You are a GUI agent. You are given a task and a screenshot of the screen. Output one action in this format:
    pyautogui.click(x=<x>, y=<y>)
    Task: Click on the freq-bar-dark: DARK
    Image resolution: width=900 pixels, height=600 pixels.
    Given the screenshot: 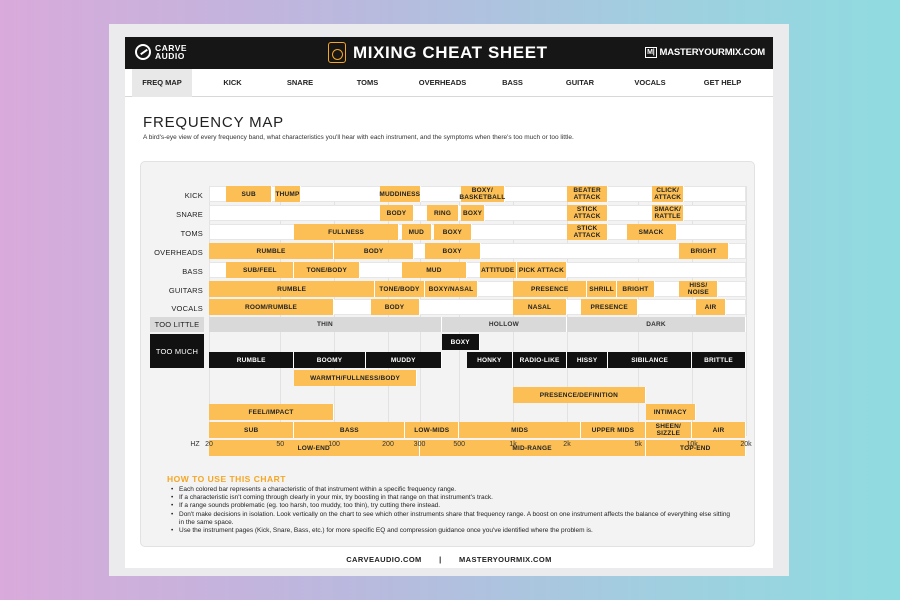 What is the action you would take?
    pyautogui.click(x=656, y=324)
    